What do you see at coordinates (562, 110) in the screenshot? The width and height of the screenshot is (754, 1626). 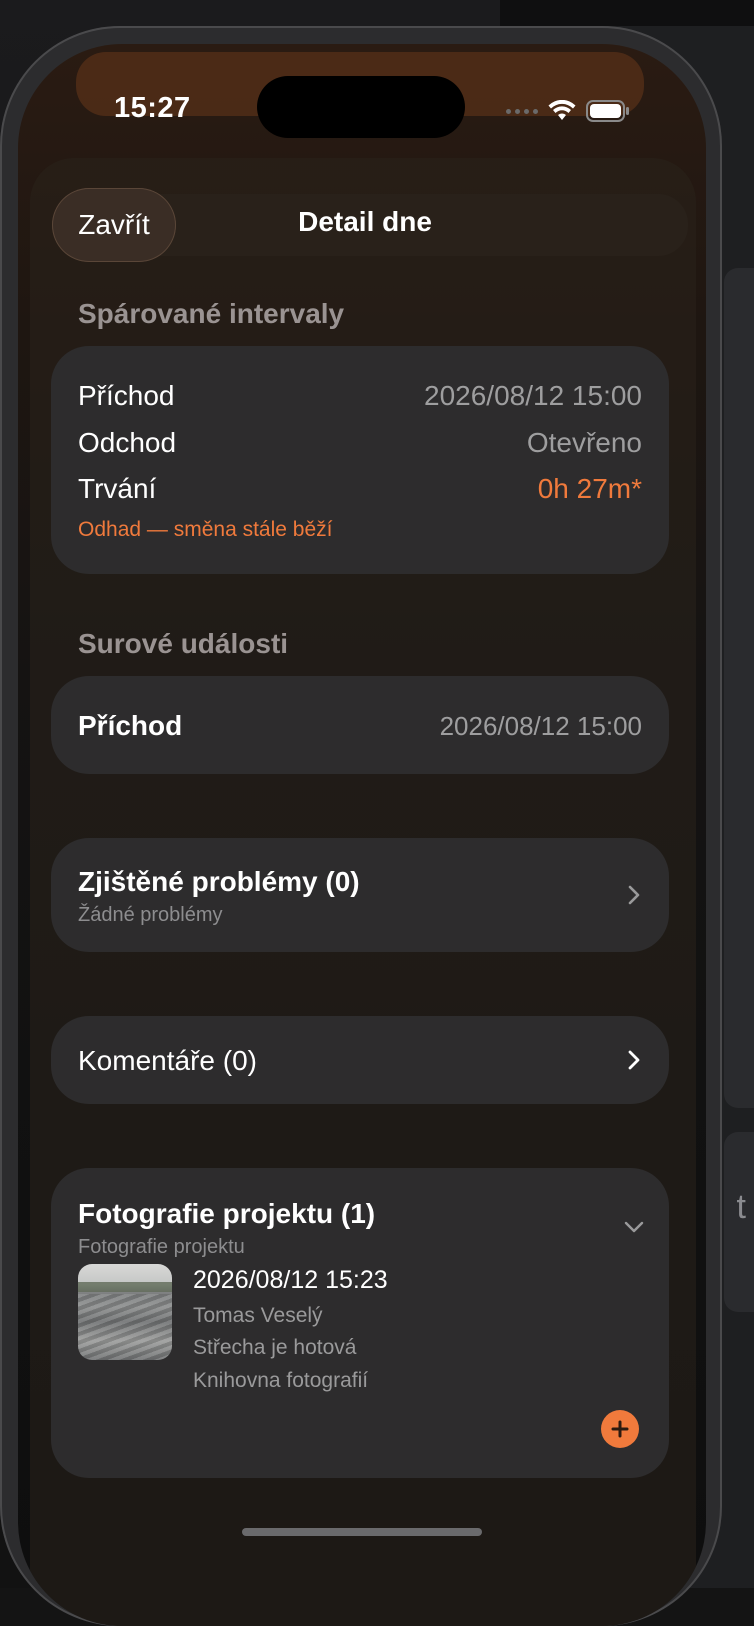 I see `wifi-icon` at bounding box center [562, 110].